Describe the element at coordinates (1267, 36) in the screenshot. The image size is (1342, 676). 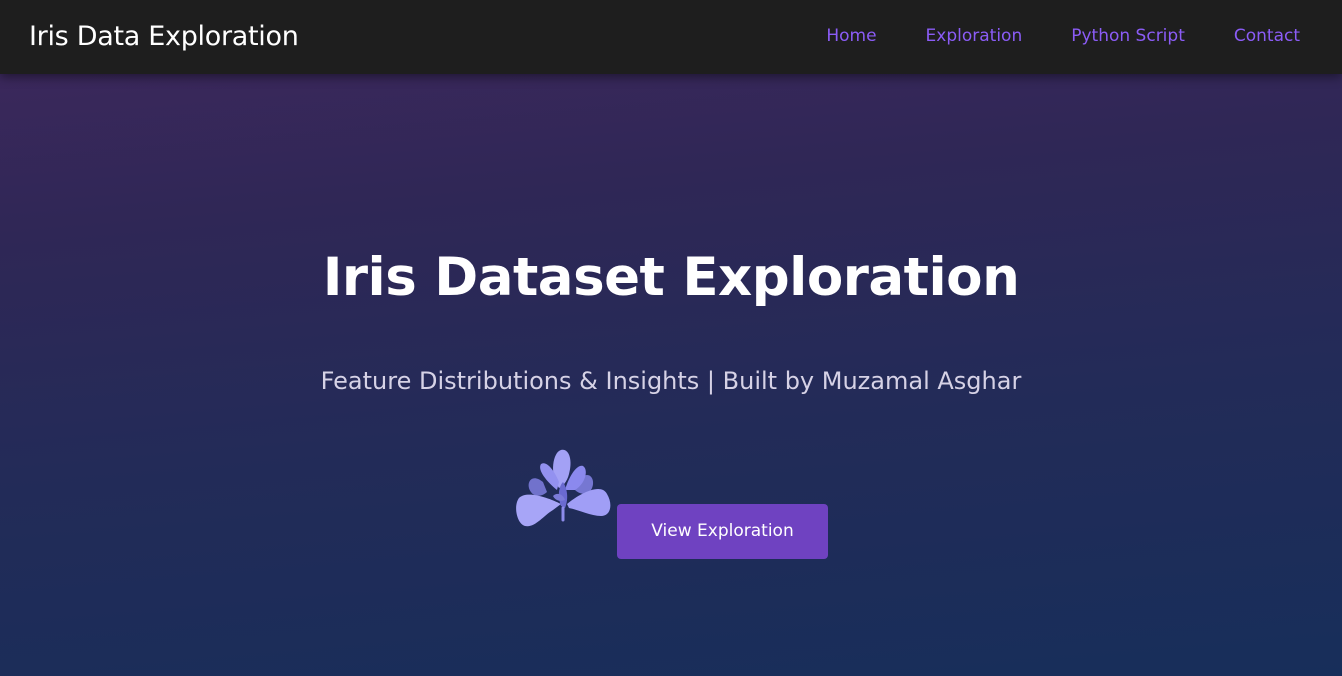
I see `nav-link-contact: Contact` at that location.